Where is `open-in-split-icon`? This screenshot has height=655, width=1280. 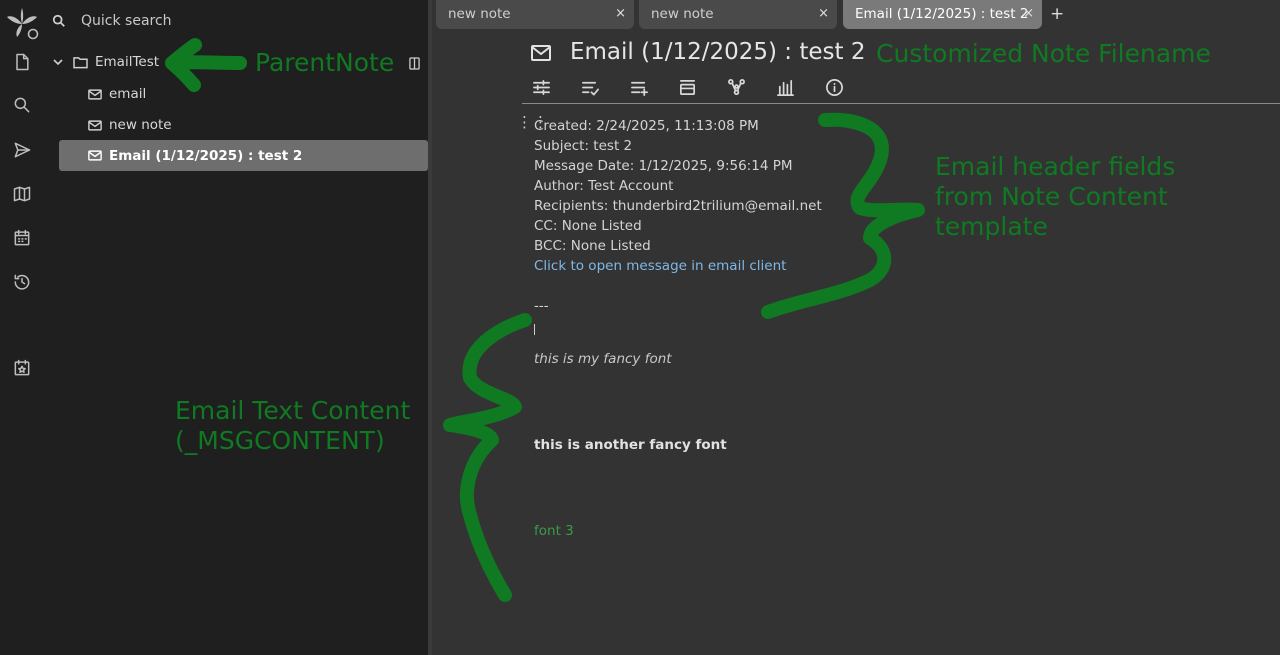 open-in-split-icon is located at coordinates (414, 64).